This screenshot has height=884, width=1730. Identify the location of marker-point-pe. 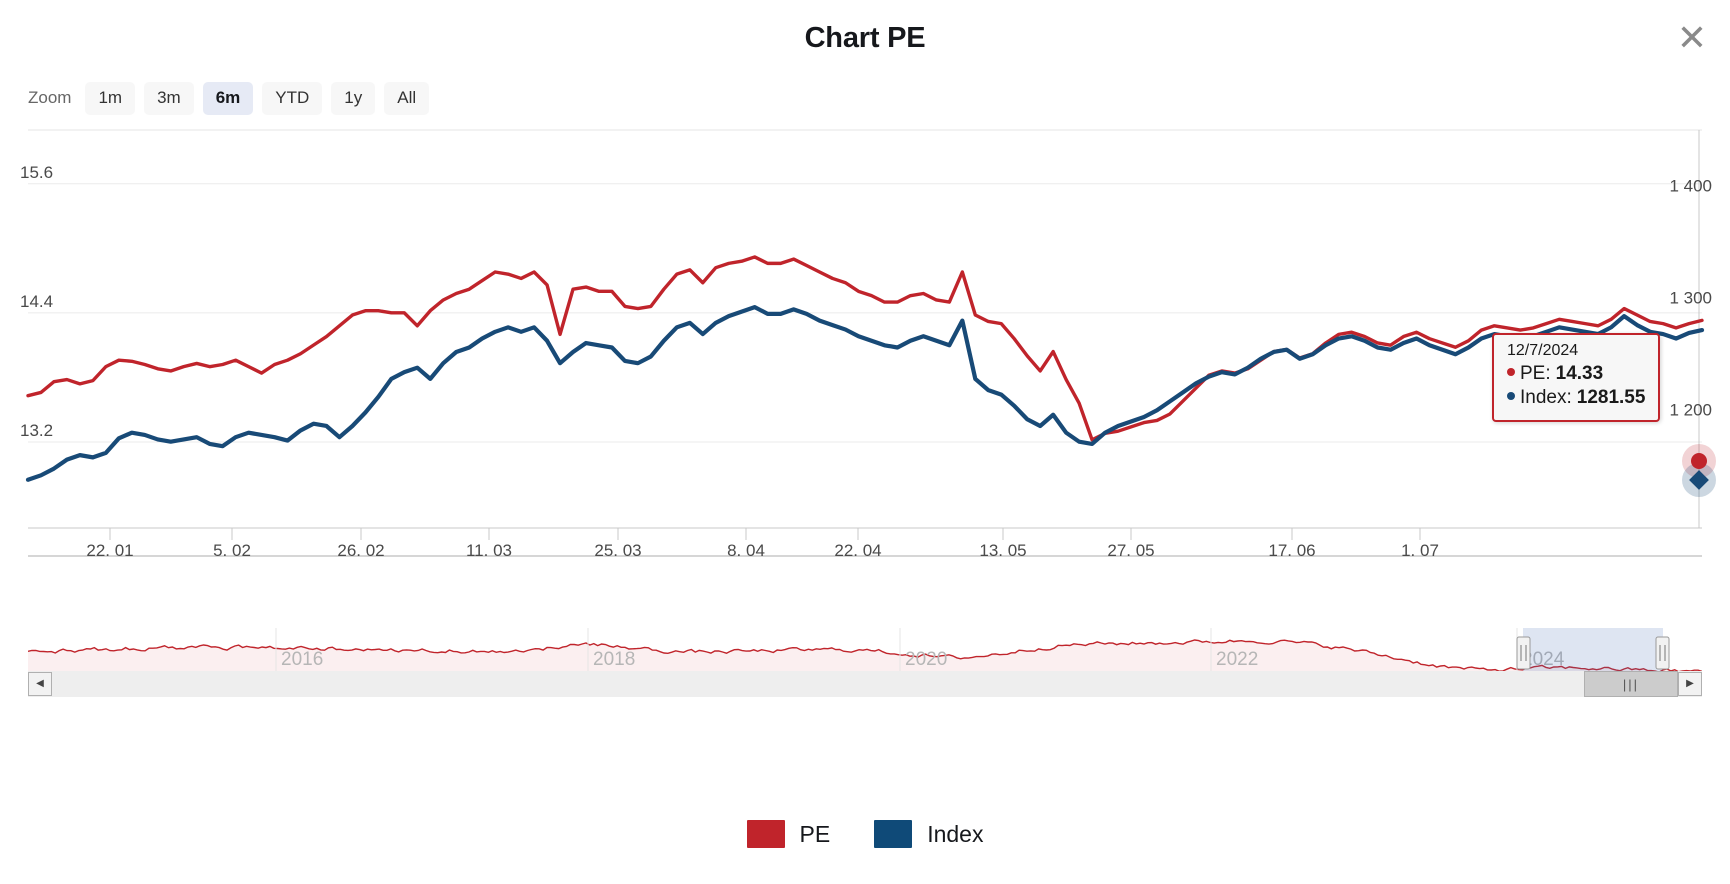
(1699, 461).